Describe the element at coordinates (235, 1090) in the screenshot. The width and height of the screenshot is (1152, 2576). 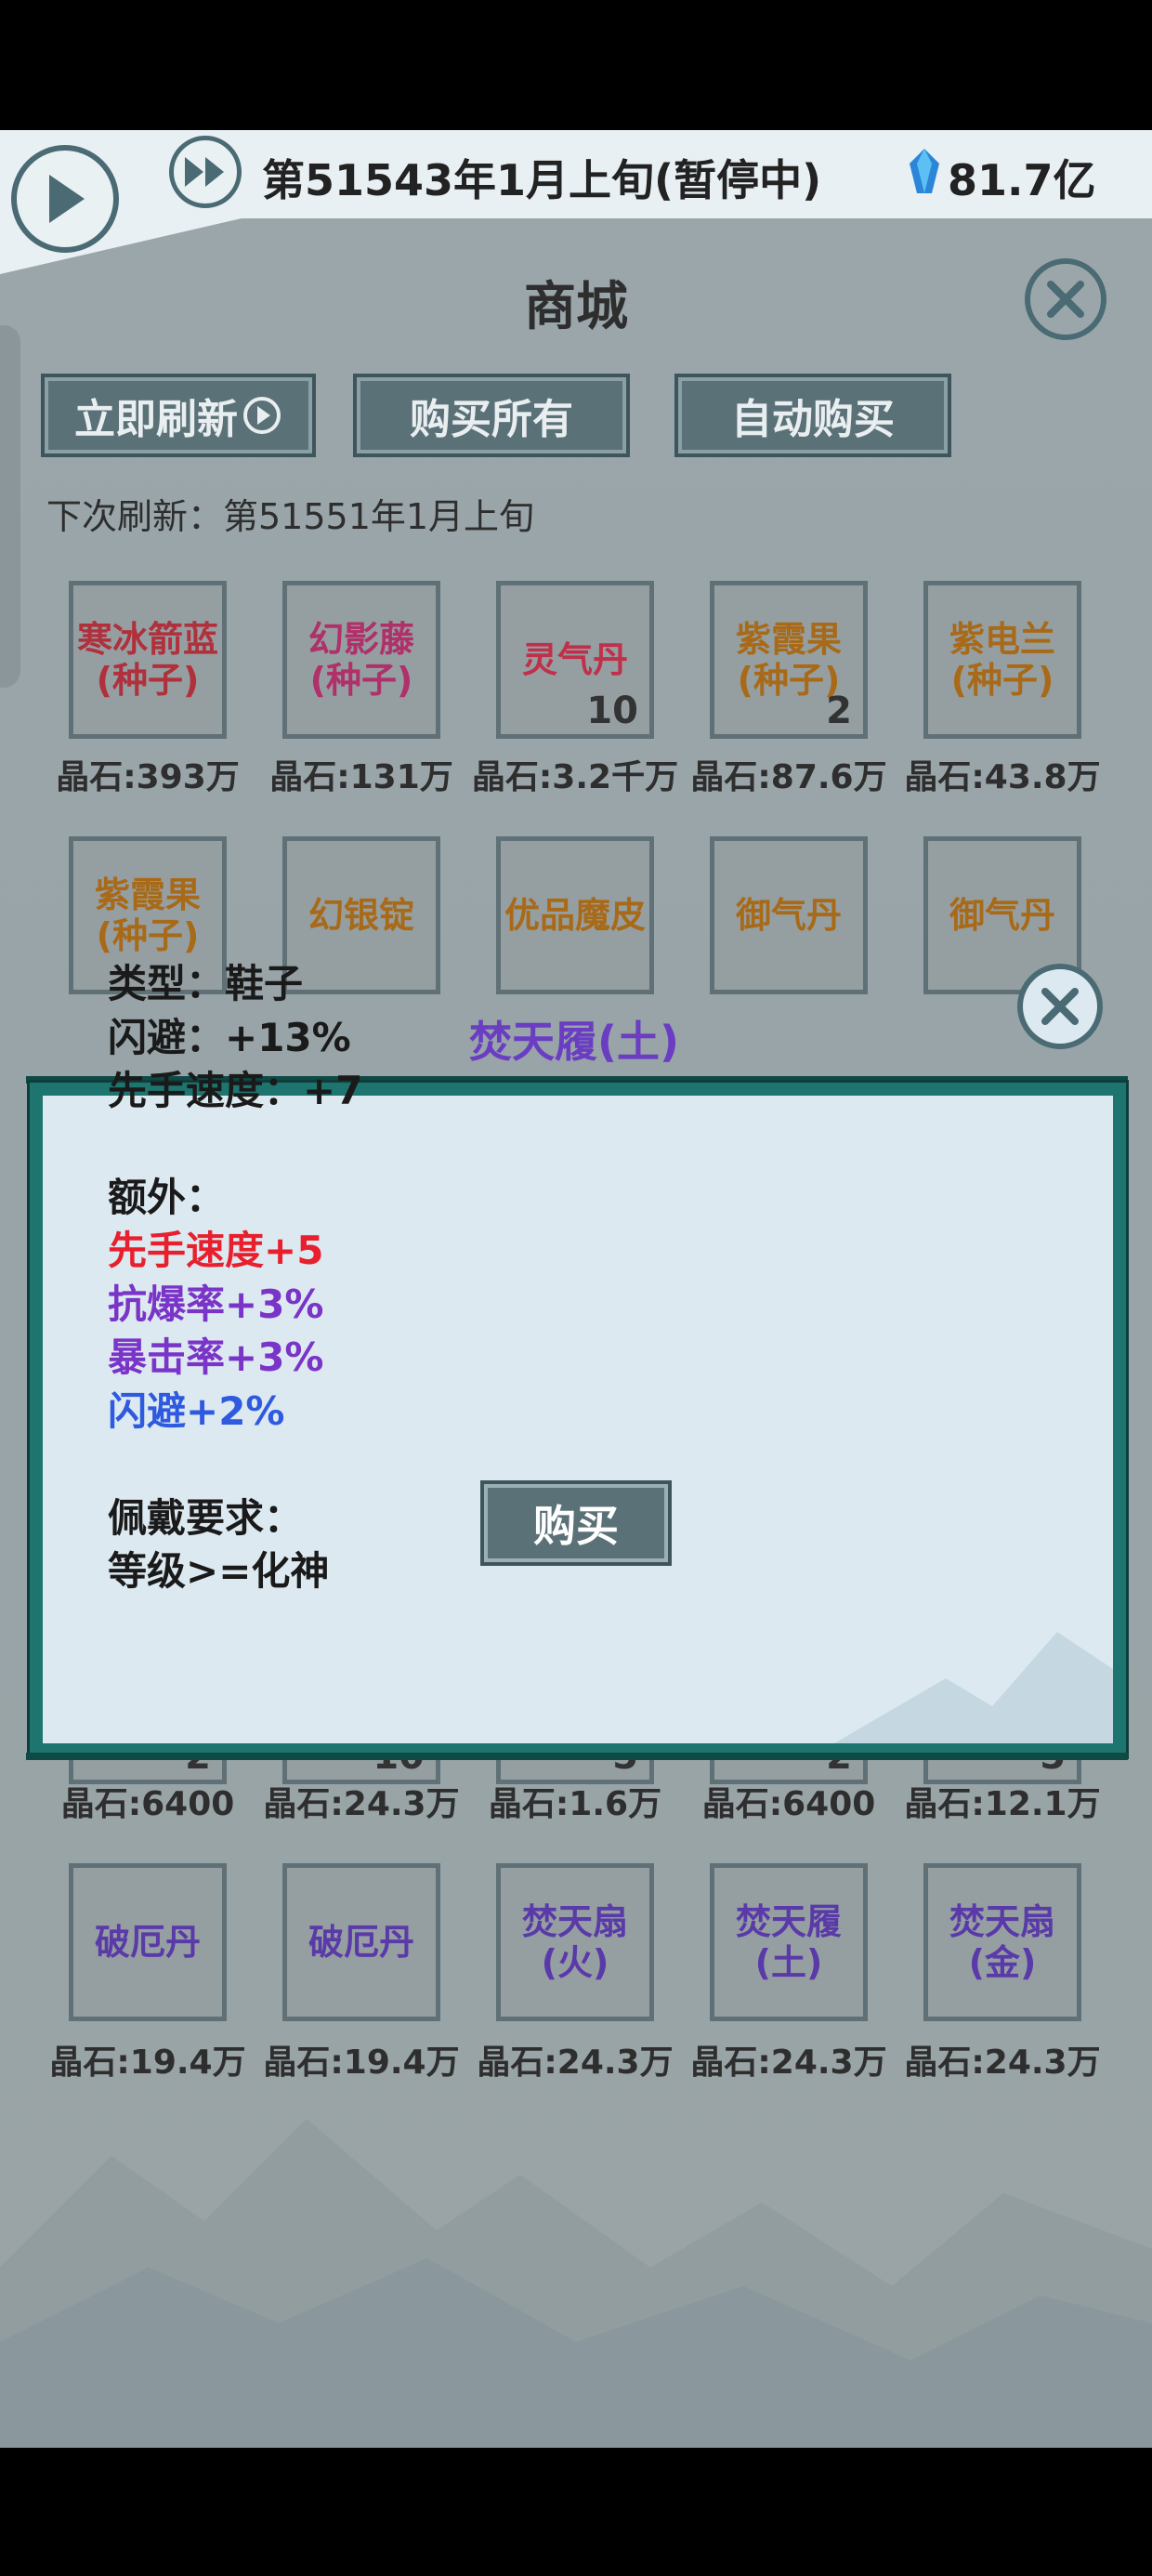
I see `item-speed: 先手速度：+7` at that location.